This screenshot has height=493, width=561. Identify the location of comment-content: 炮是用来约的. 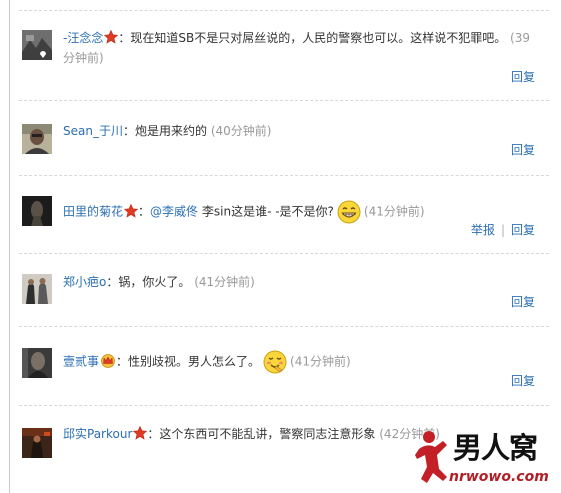
(170, 131).